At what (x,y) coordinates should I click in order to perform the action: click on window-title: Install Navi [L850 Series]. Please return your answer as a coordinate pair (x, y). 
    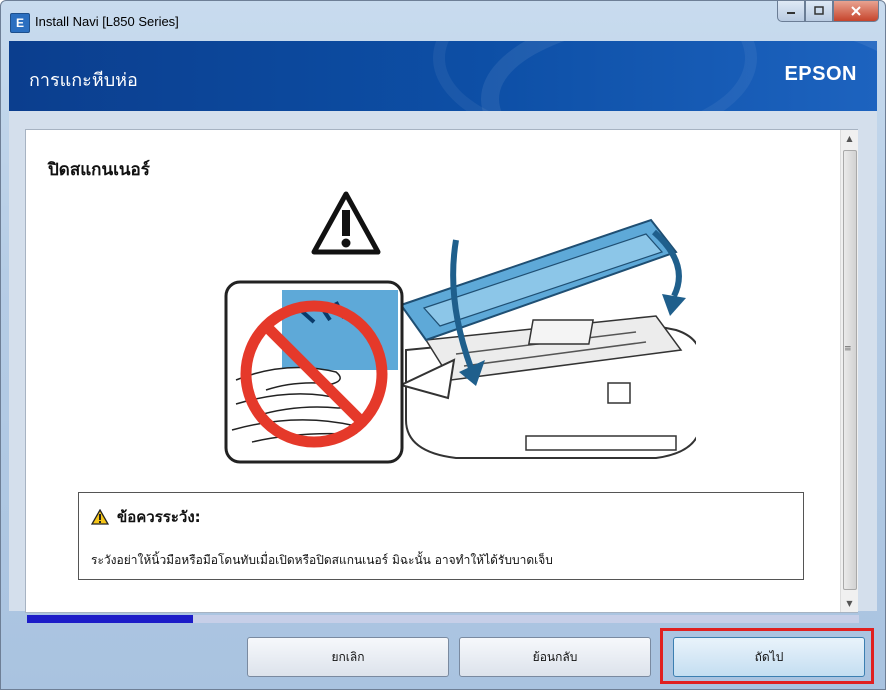
    Looking at the image, I should click on (107, 21).